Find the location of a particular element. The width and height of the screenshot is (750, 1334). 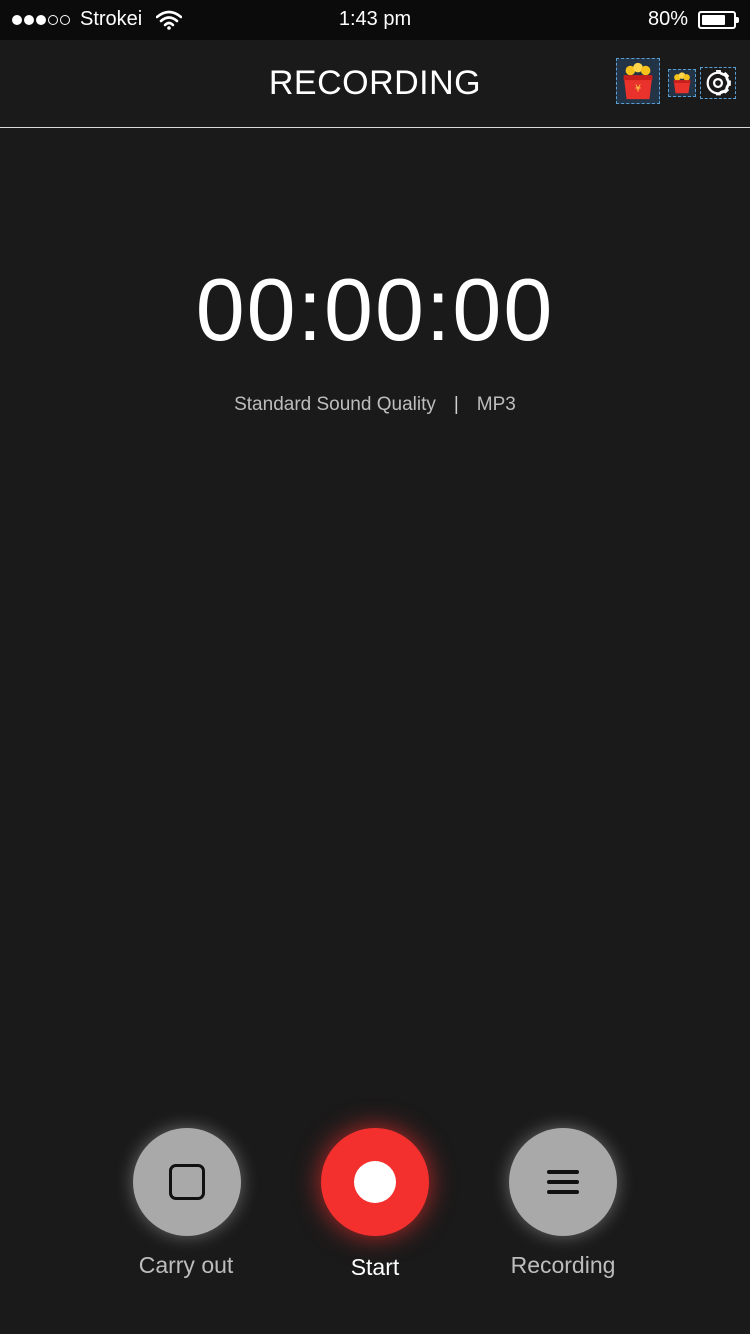

recordings-list-button is located at coordinates (563, 1182).